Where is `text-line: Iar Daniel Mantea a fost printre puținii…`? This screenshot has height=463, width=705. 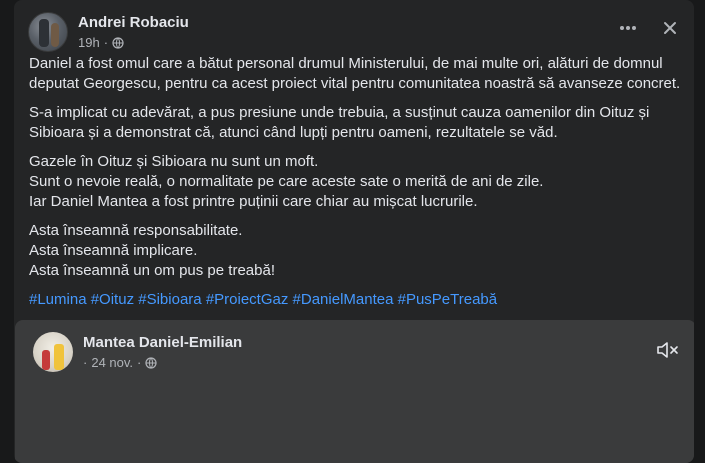
text-line: Iar Daniel Mantea a fost printre puținii… is located at coordinates (253, 201).